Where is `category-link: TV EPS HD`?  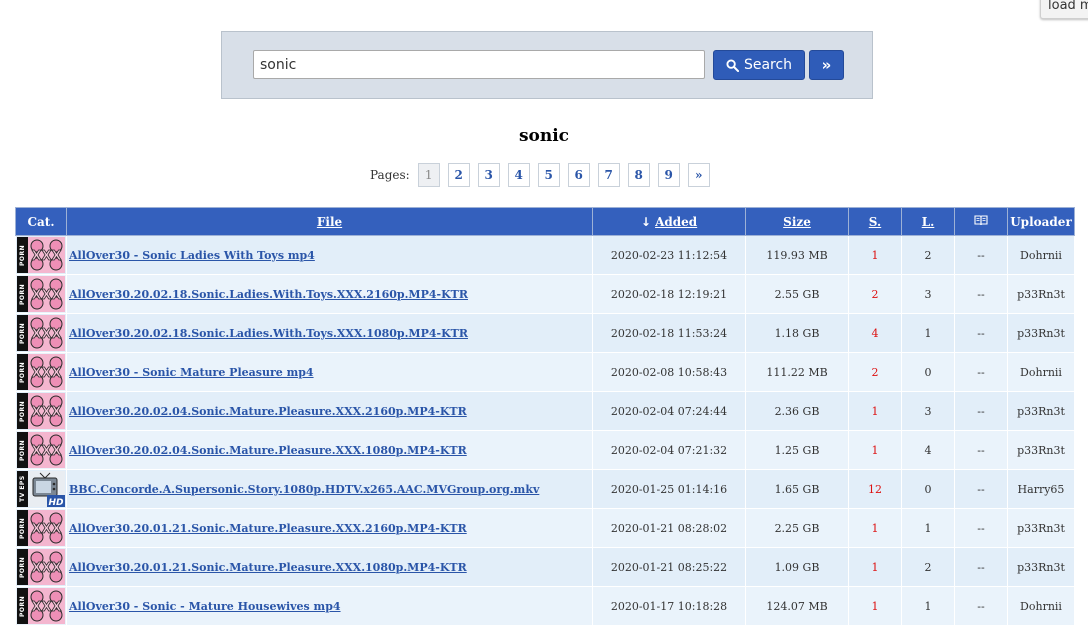 category-link: TV EPS HD is located at coordinates (41, 489).